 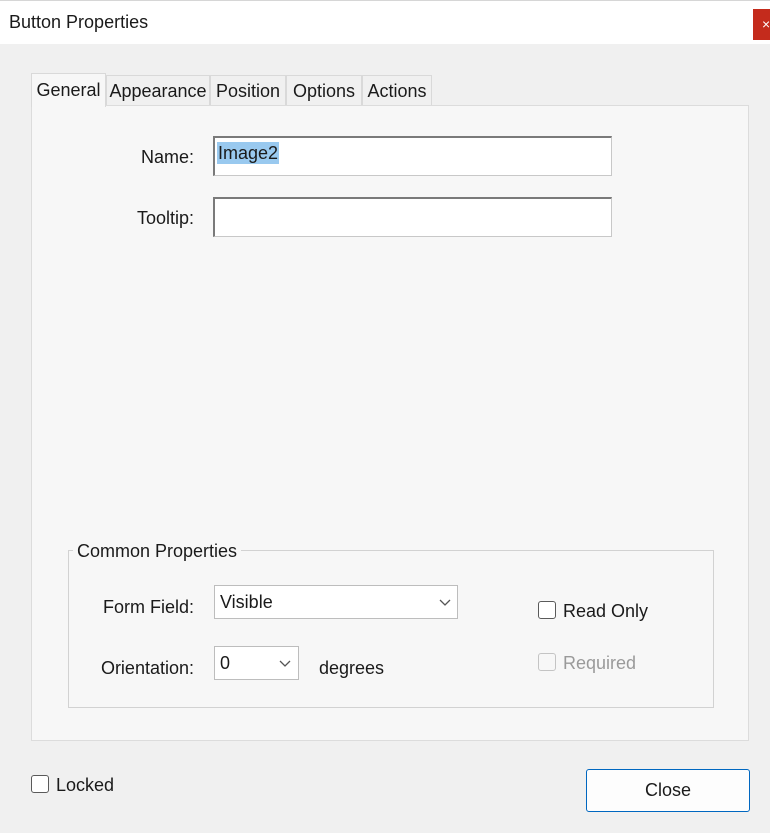 What do you see at coordinates (385, 22) in the screenshot?
I see `title-bar: Button Properties` at bounding box center [385, 22].